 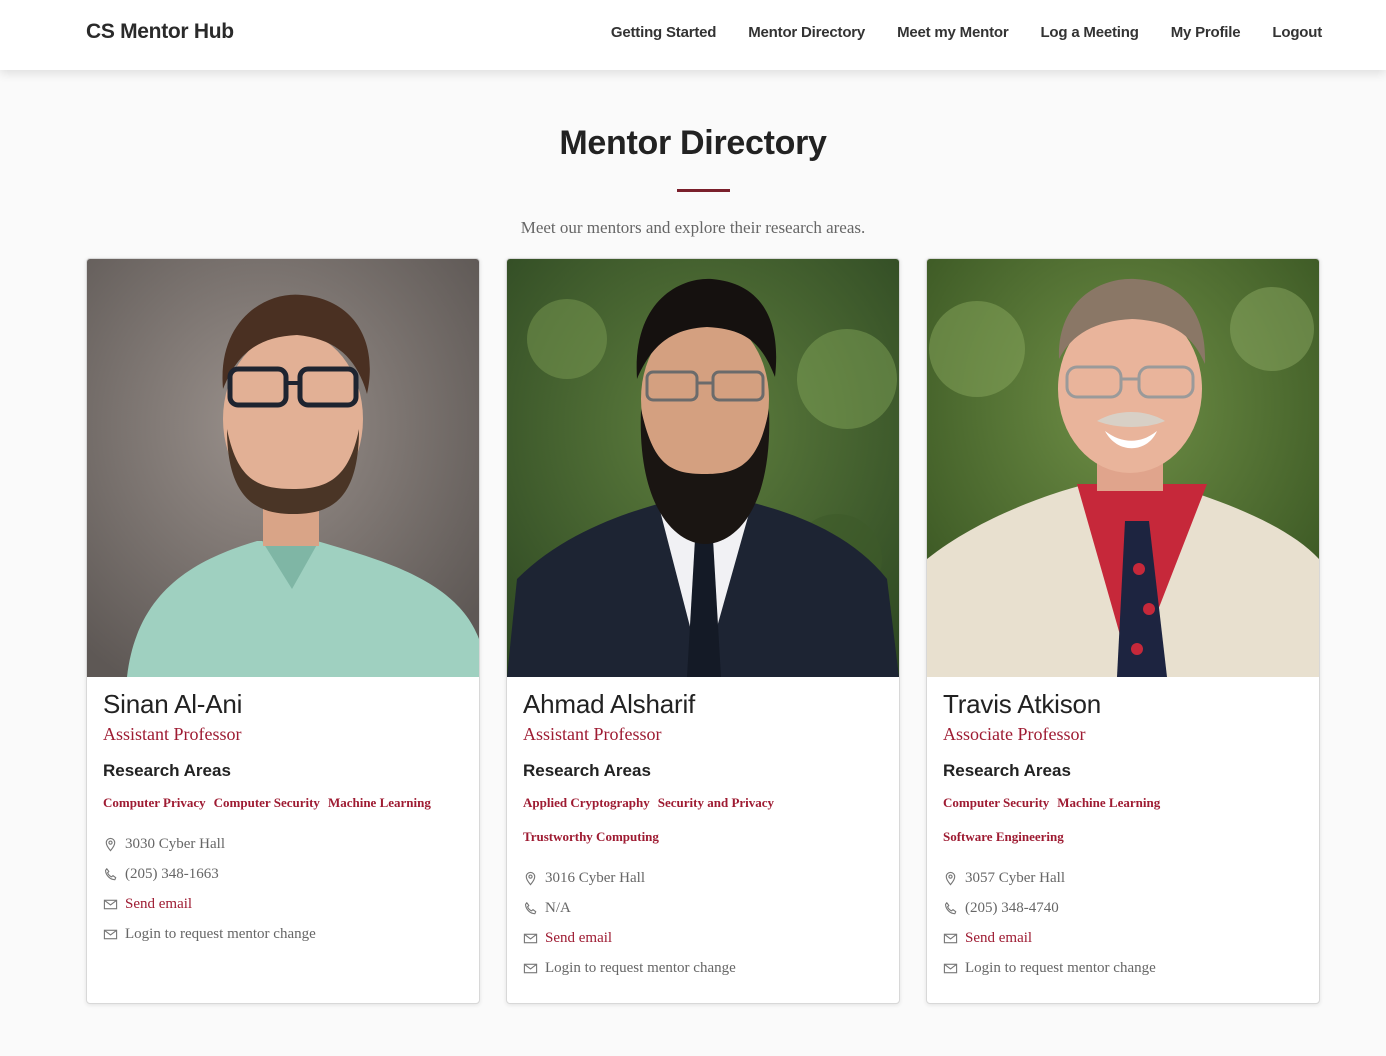 What do you see at coordinates (1124, 878) in the screenshot?
I see `office-row: 3057 Cyber Hall` at bounding box center [1124, 878].